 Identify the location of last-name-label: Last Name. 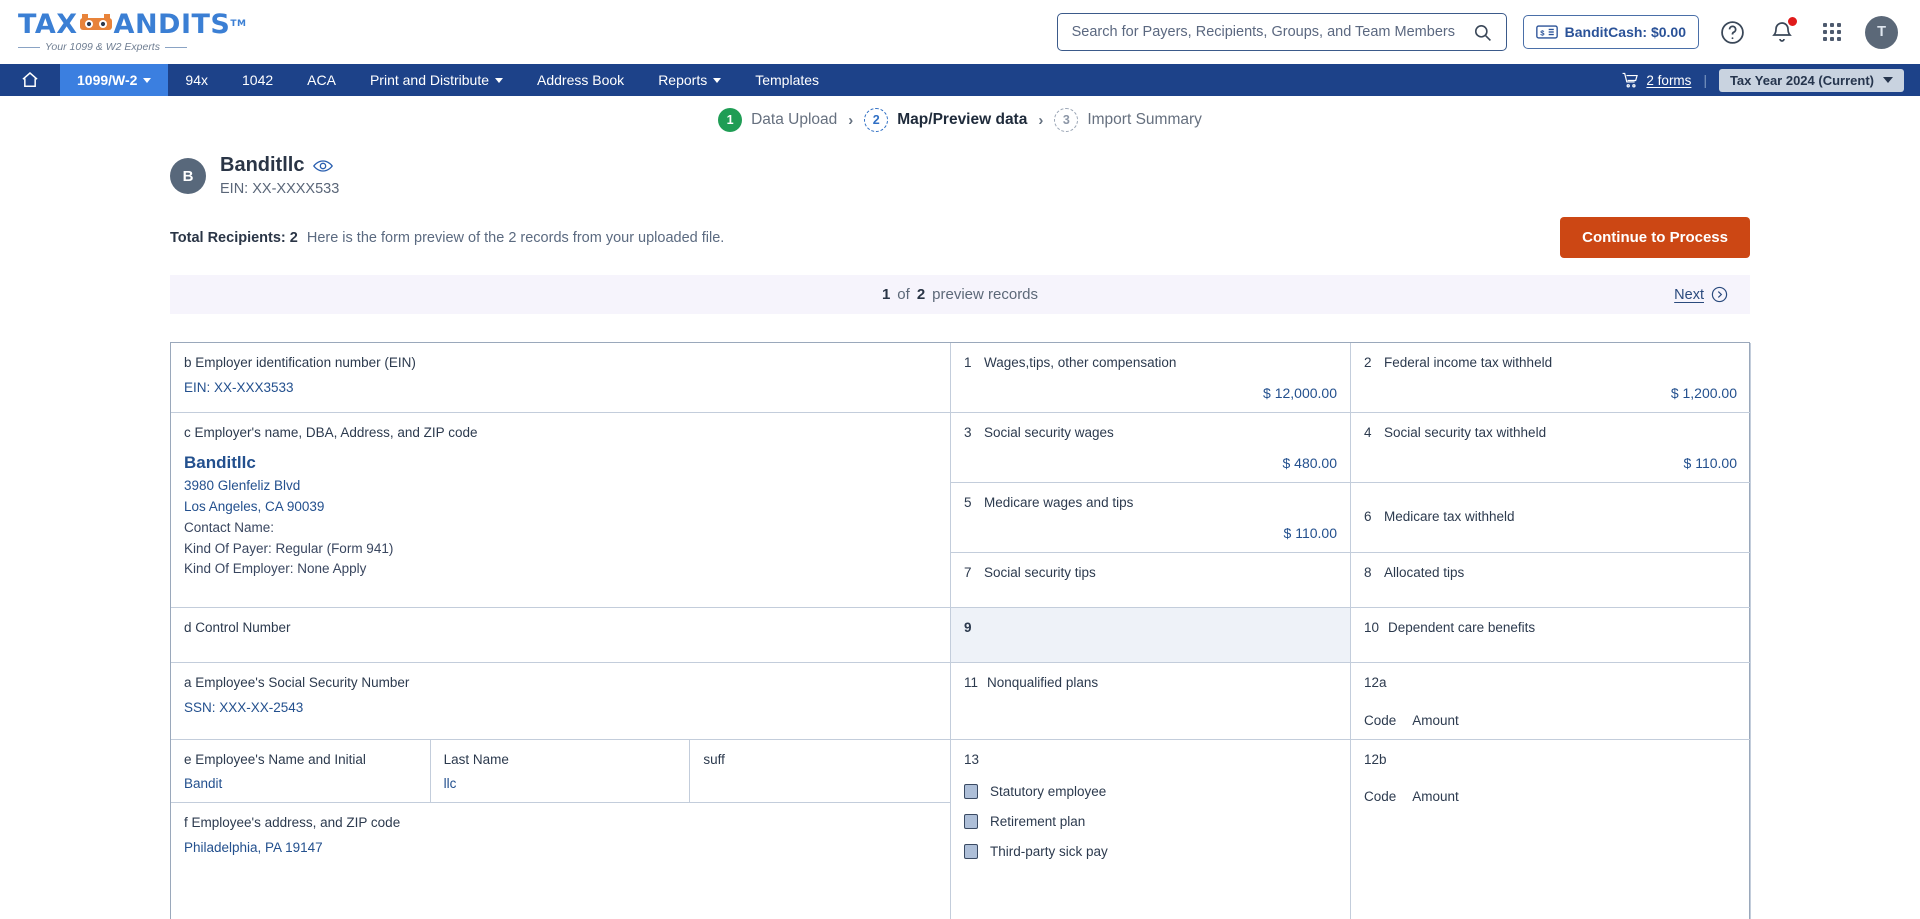
(476, 759).